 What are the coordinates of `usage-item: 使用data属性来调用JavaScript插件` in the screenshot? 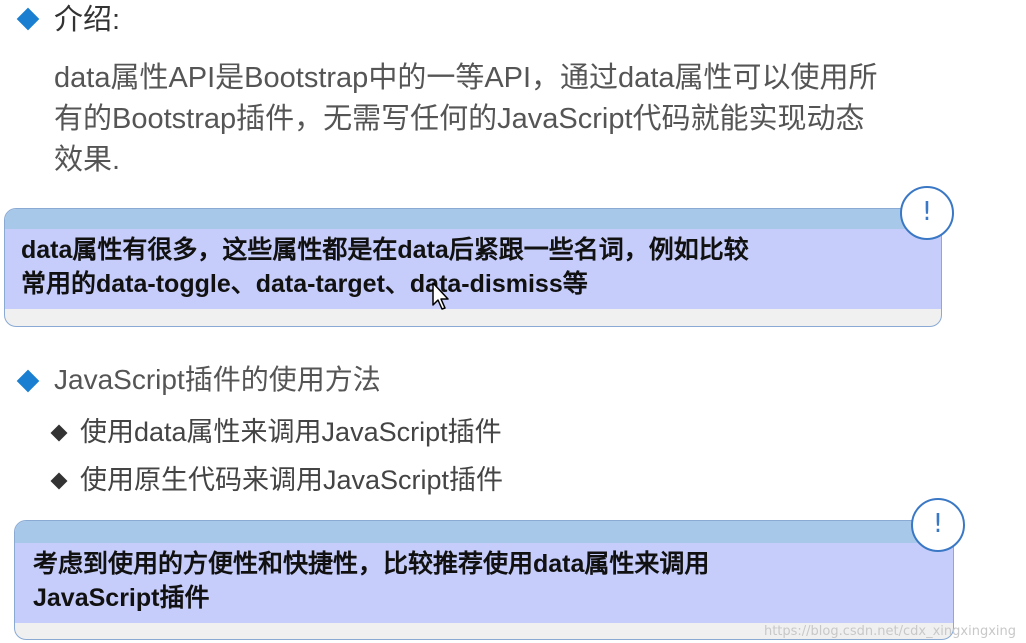 It's located at (291, 432).